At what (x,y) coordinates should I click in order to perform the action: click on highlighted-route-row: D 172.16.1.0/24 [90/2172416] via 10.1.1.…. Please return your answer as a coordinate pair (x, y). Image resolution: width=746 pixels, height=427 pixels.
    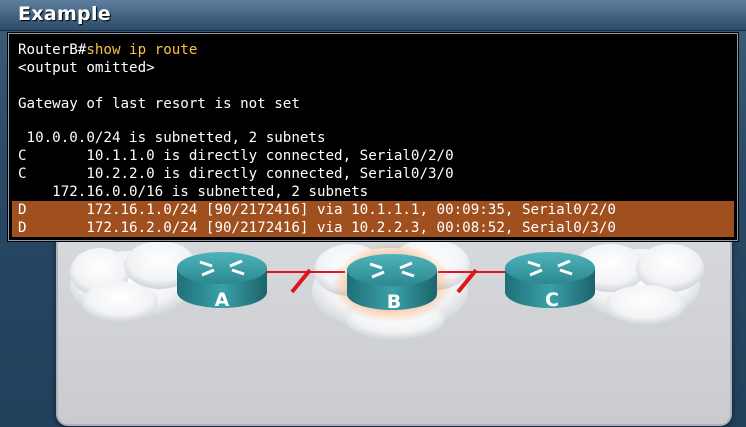
    Looking at the image, I should click on (373, 210).